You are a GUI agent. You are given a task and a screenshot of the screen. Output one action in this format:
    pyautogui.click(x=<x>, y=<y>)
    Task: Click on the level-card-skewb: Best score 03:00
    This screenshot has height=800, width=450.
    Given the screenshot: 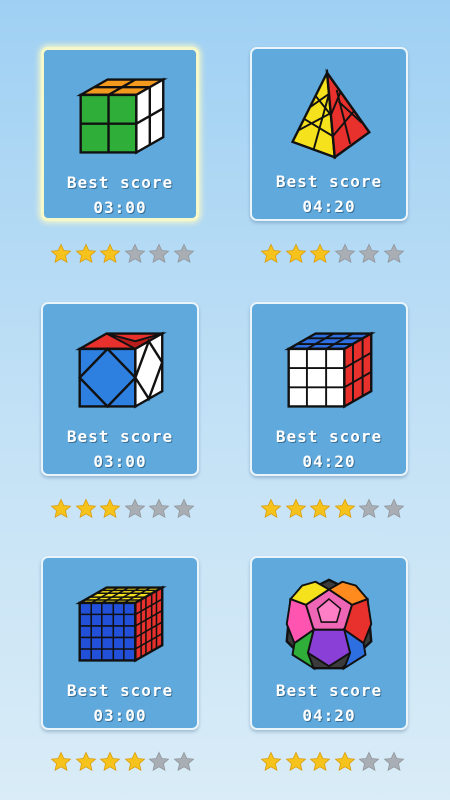 What is the action you would take?
    pyautogui.click(x=120, y=389)
    